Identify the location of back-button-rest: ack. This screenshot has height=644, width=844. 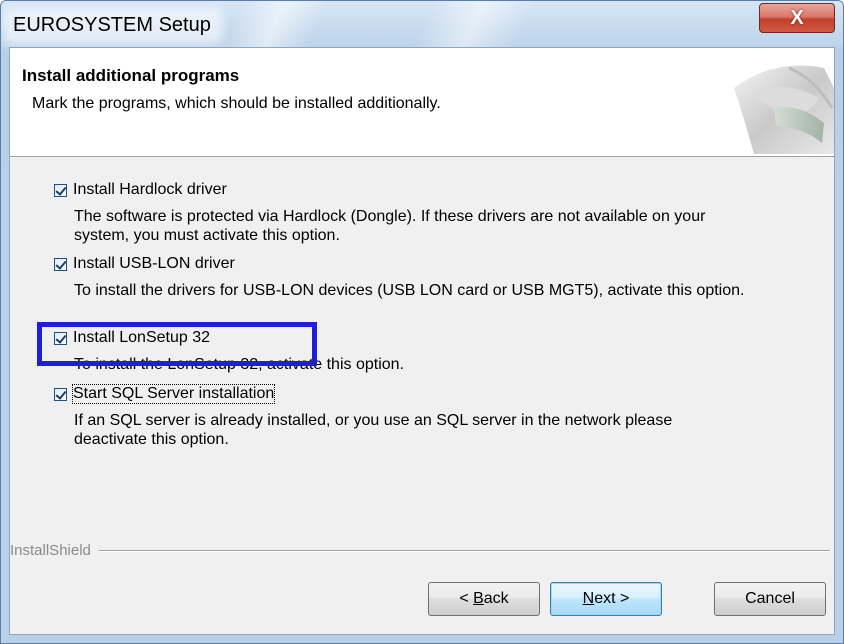
(496, 598).